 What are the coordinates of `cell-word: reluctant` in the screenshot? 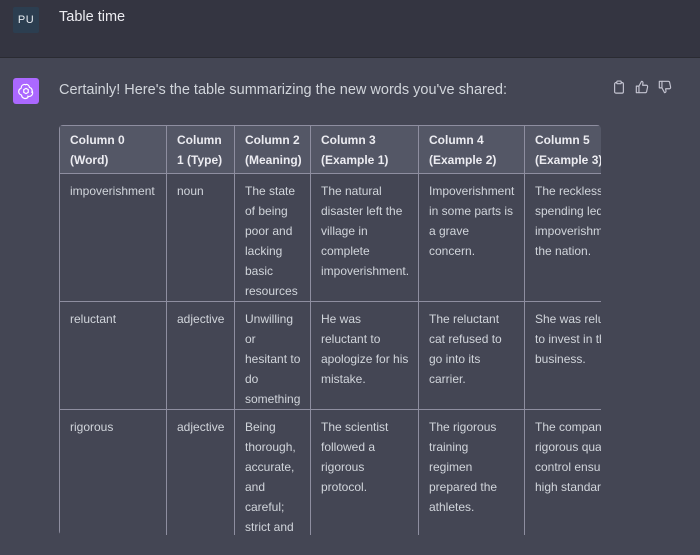 It's located at (113, 355).